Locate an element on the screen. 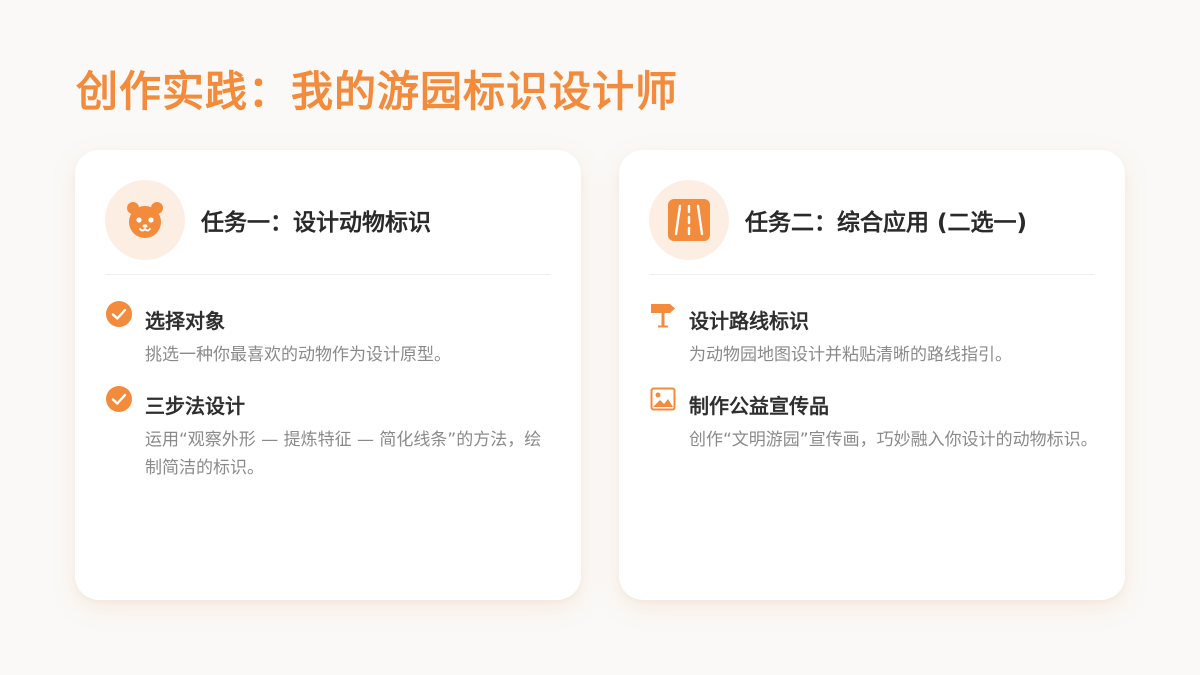 The width and height of the screenshot is (1200, 675). task-item-title: 设计路线标识 is located at coordinates (749, 321).